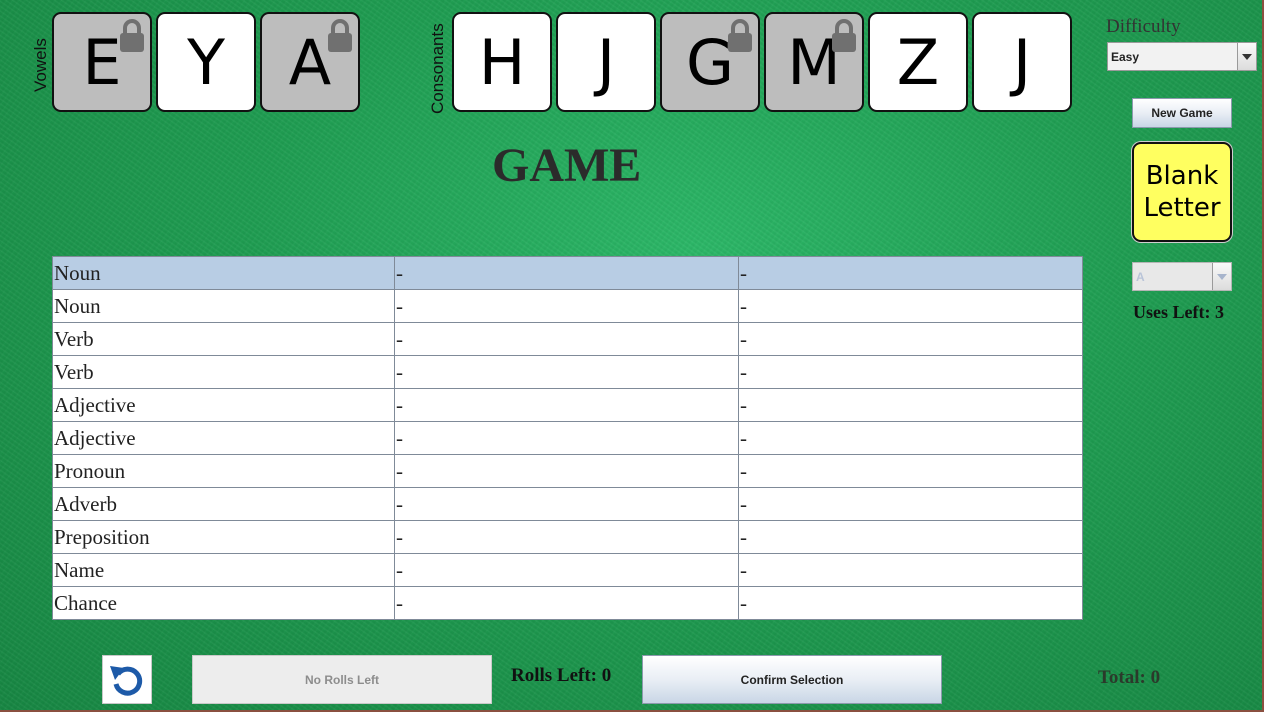 This screenshot has height=727, width=1276. Describe the element at coordinates (40, 65) in the screenshot. I see `vowels-label: Vowels` at that location.